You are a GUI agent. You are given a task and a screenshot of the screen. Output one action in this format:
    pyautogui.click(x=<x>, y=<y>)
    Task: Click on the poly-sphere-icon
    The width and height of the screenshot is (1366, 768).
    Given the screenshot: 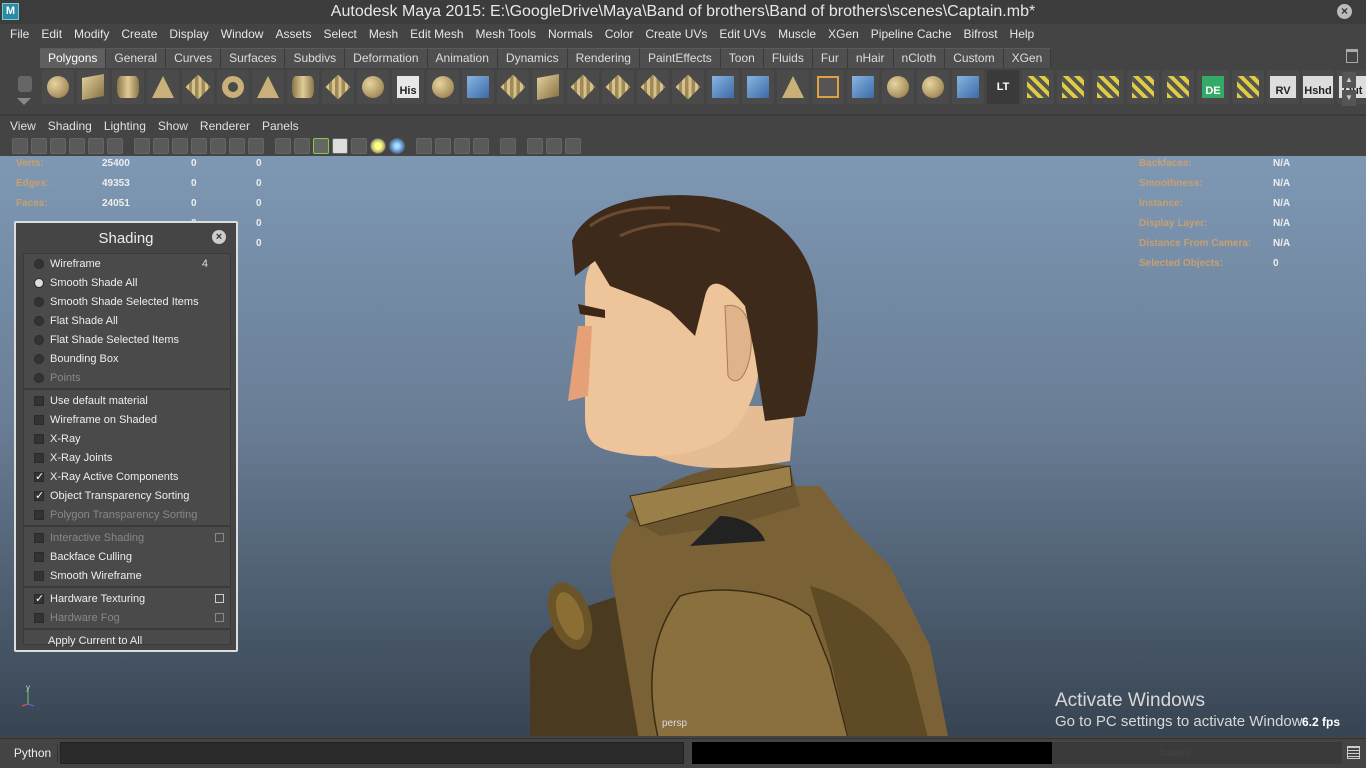 What is the action you would take?
    pyautogui.click(x=58, y=87)
    